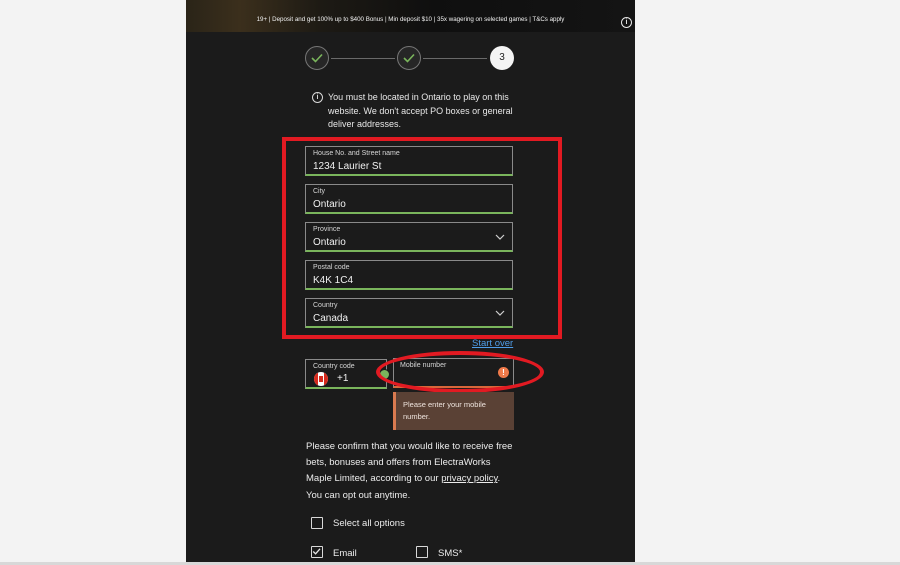 This screenshot has width=900, height=565. Describe the element at coordinates (345, 553) in the screenshot. I see `email-label: Email` at that location.